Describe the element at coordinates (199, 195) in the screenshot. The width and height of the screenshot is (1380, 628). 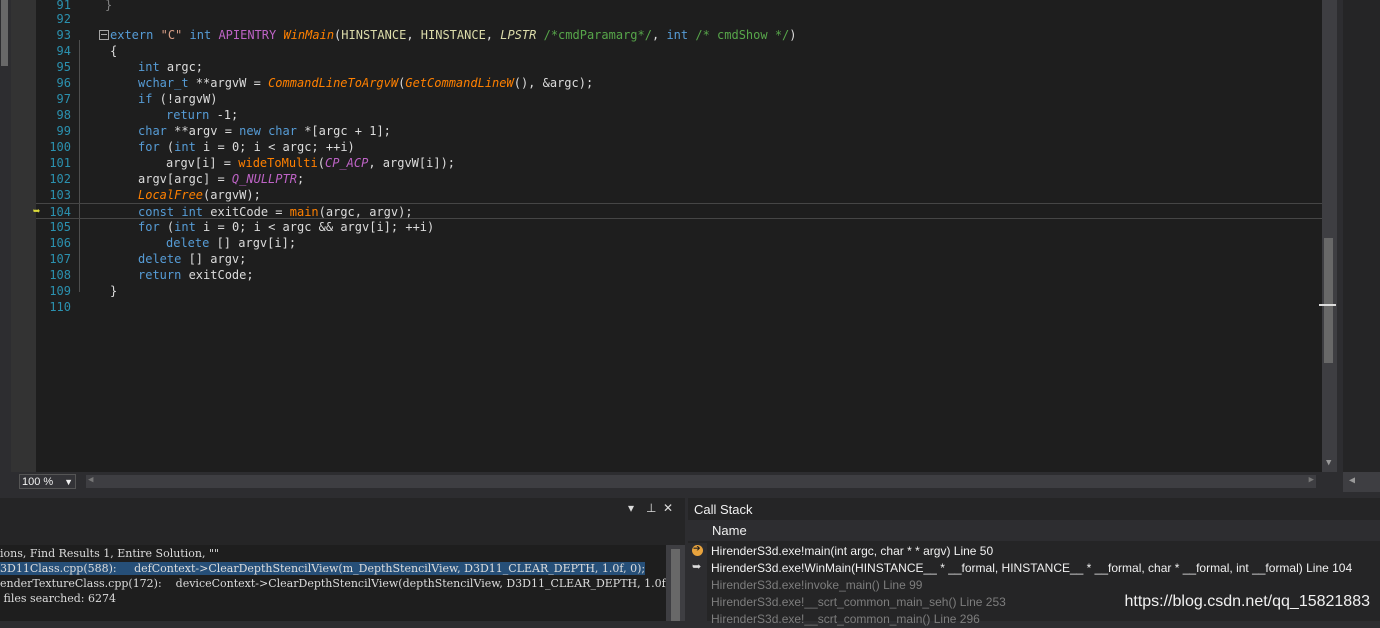
I see `code-text: LocalFree(argvW);` at that location.